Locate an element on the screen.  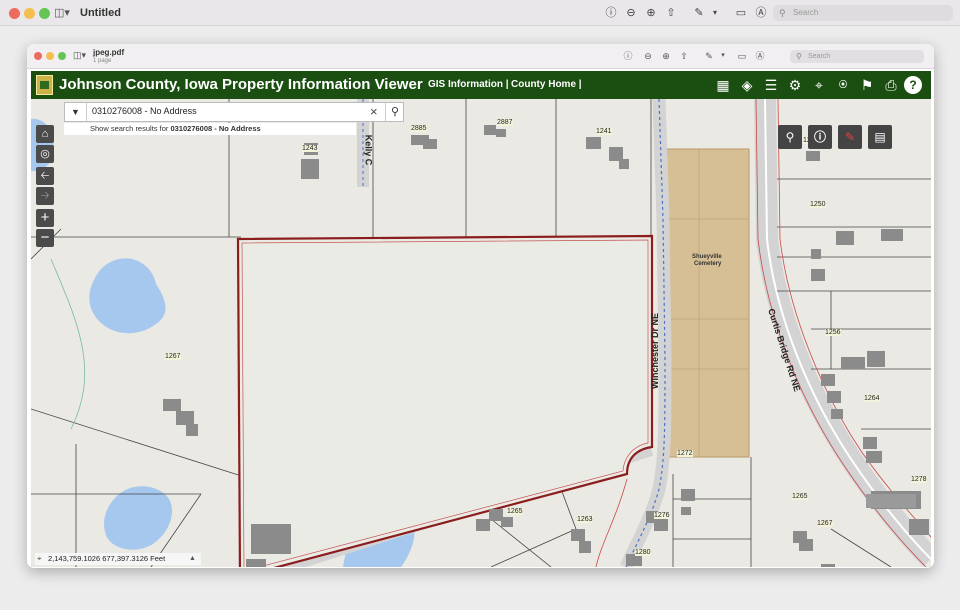
house-number-label: 1250 is located at coordinates (818, 204).